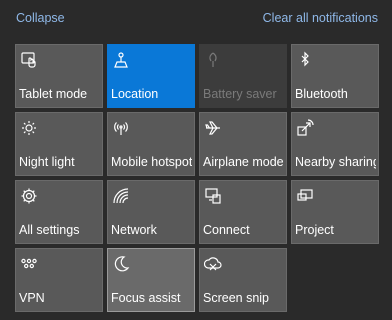 The width and height of the screenshot is (392, 320). What do you see at coordinates (305, 196) in the screenshot?
I see `project-icon` at bounding box center [305, 196].